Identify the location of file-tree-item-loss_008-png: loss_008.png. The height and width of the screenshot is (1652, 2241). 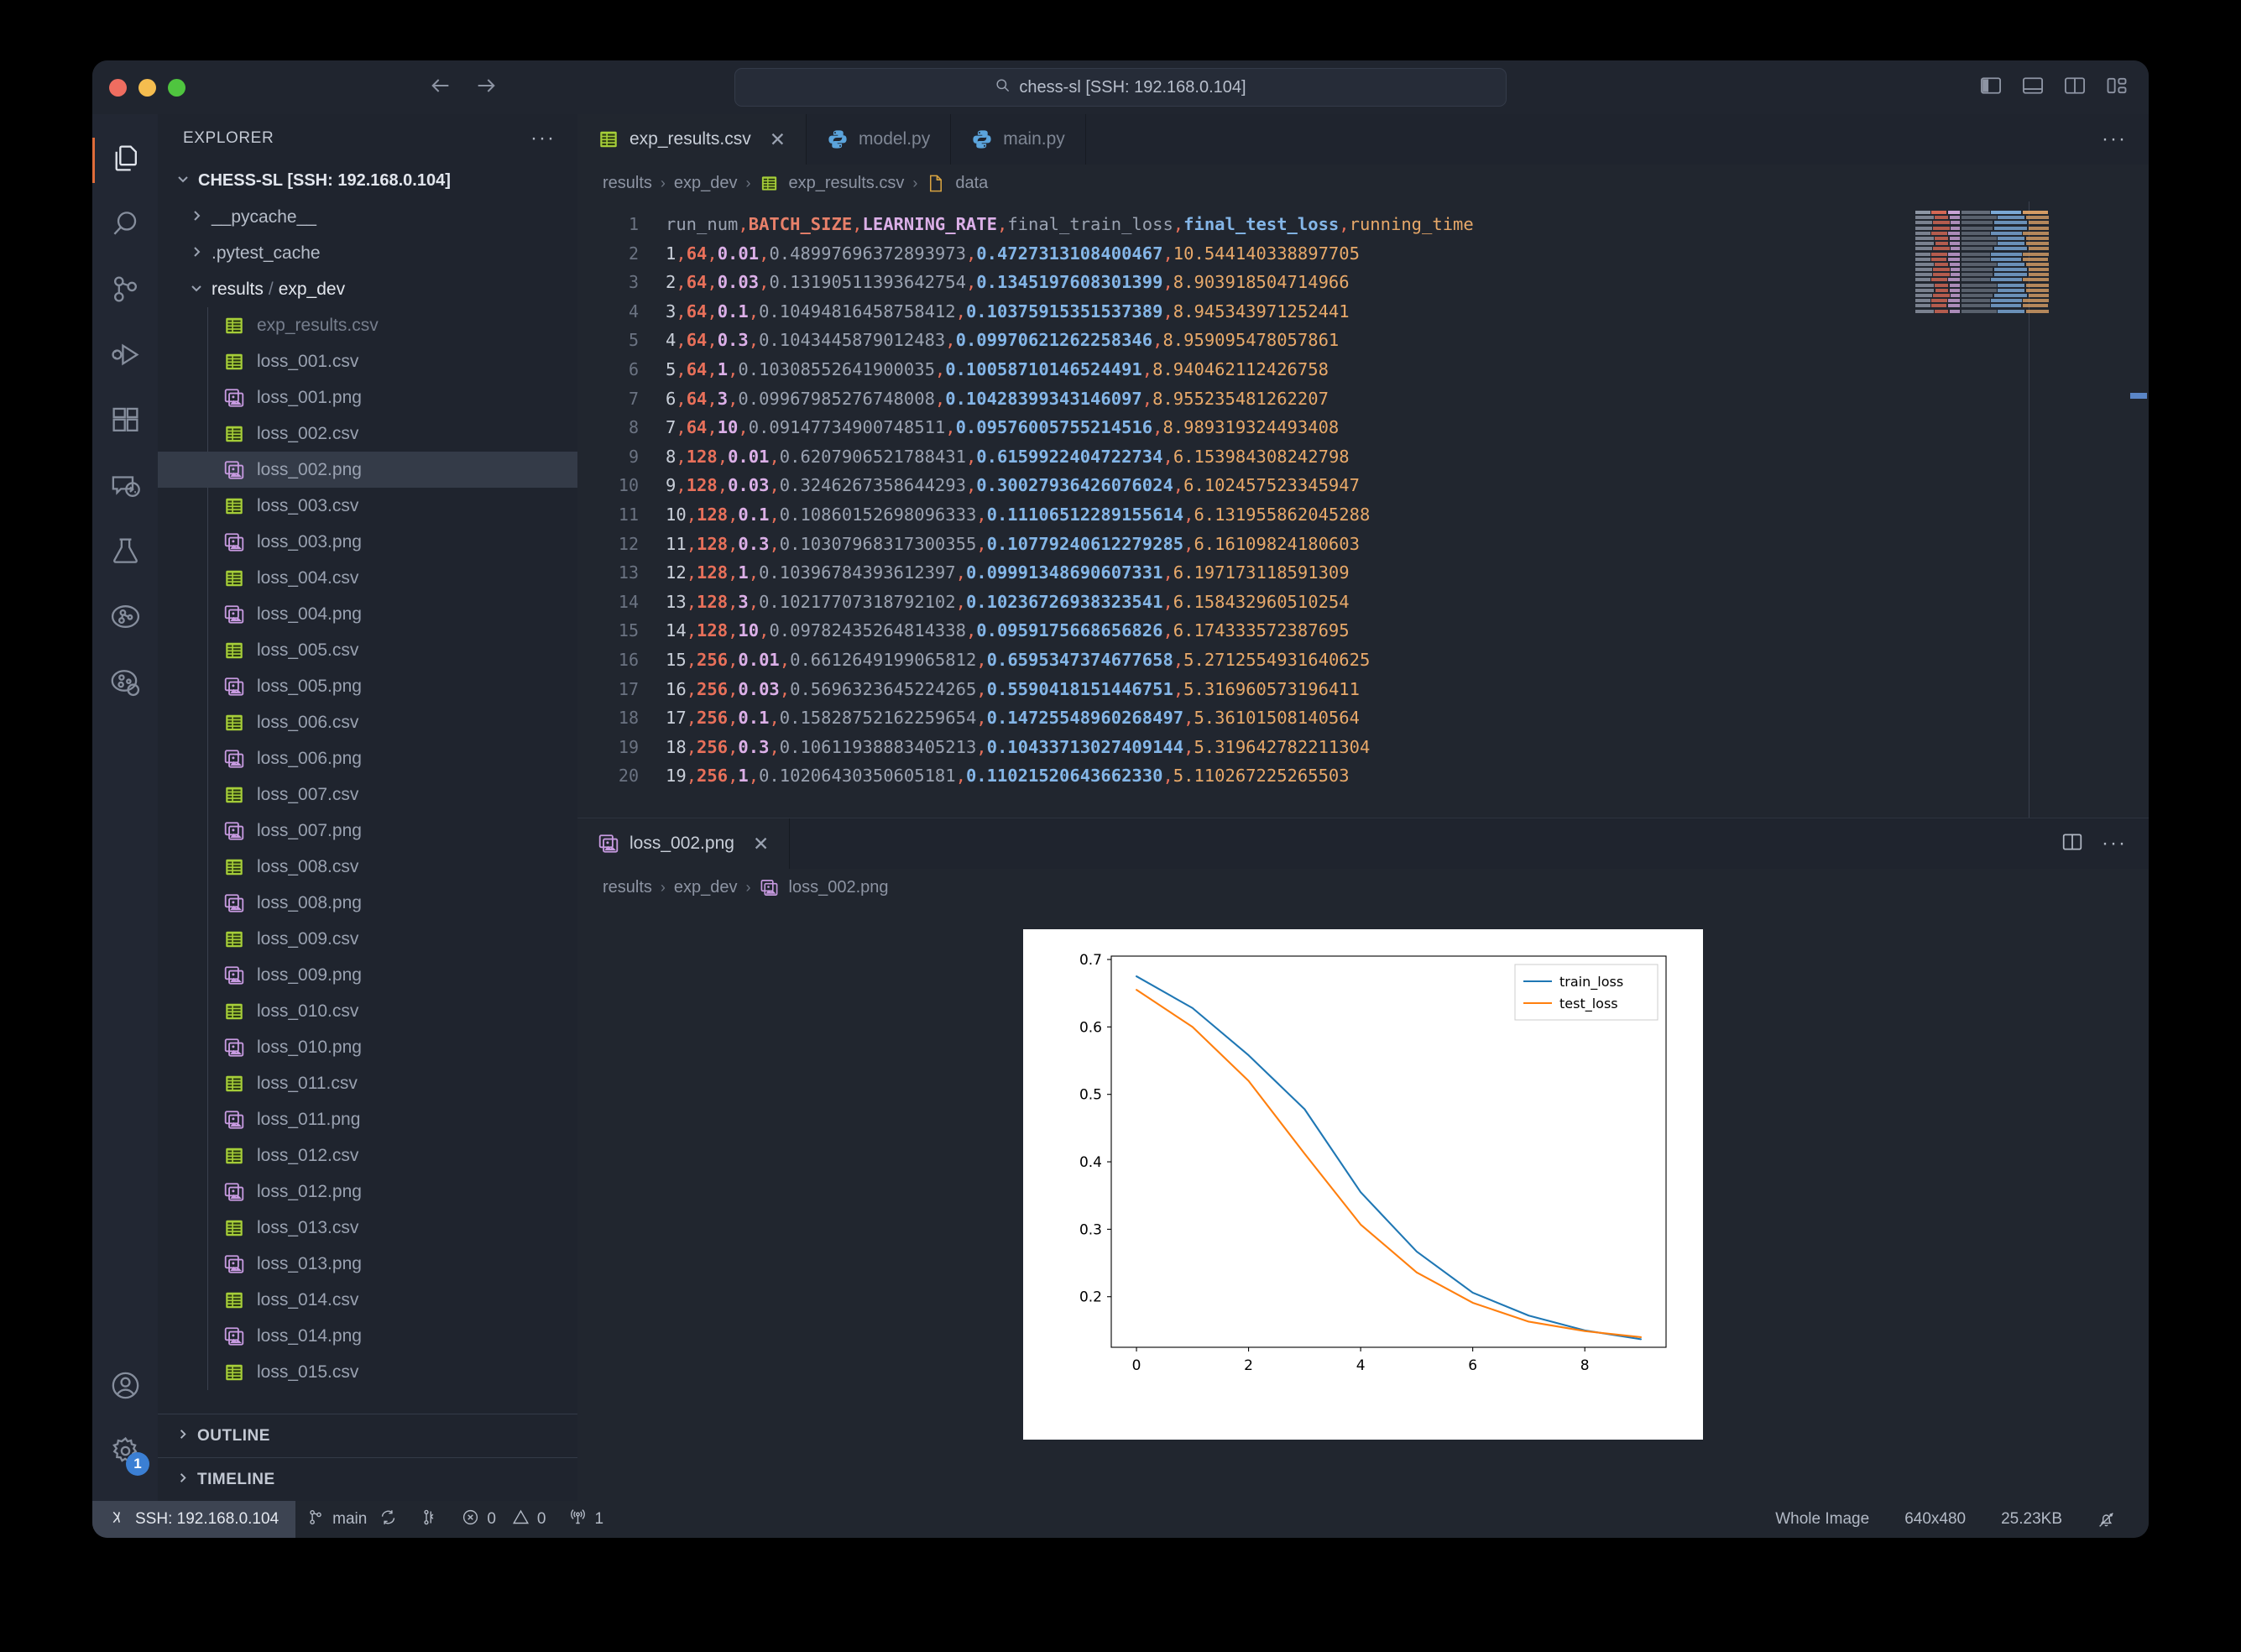
(367, 903).